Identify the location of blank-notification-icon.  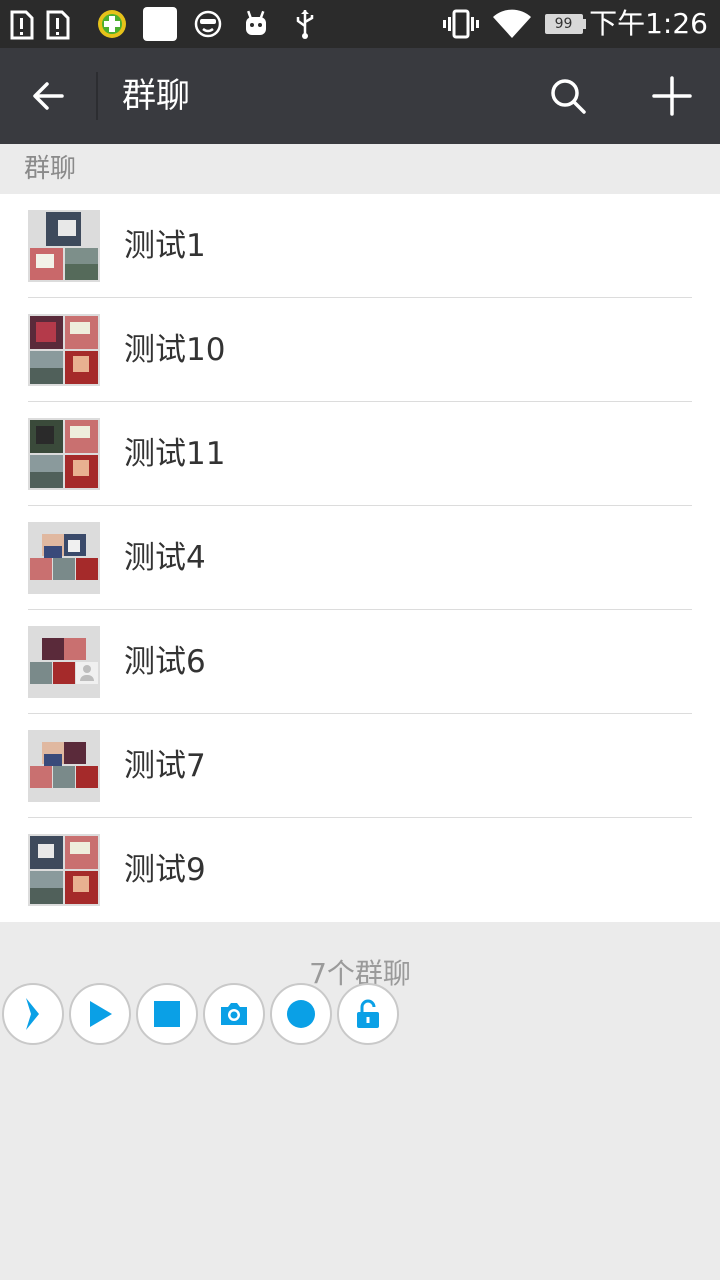
(160, 24).